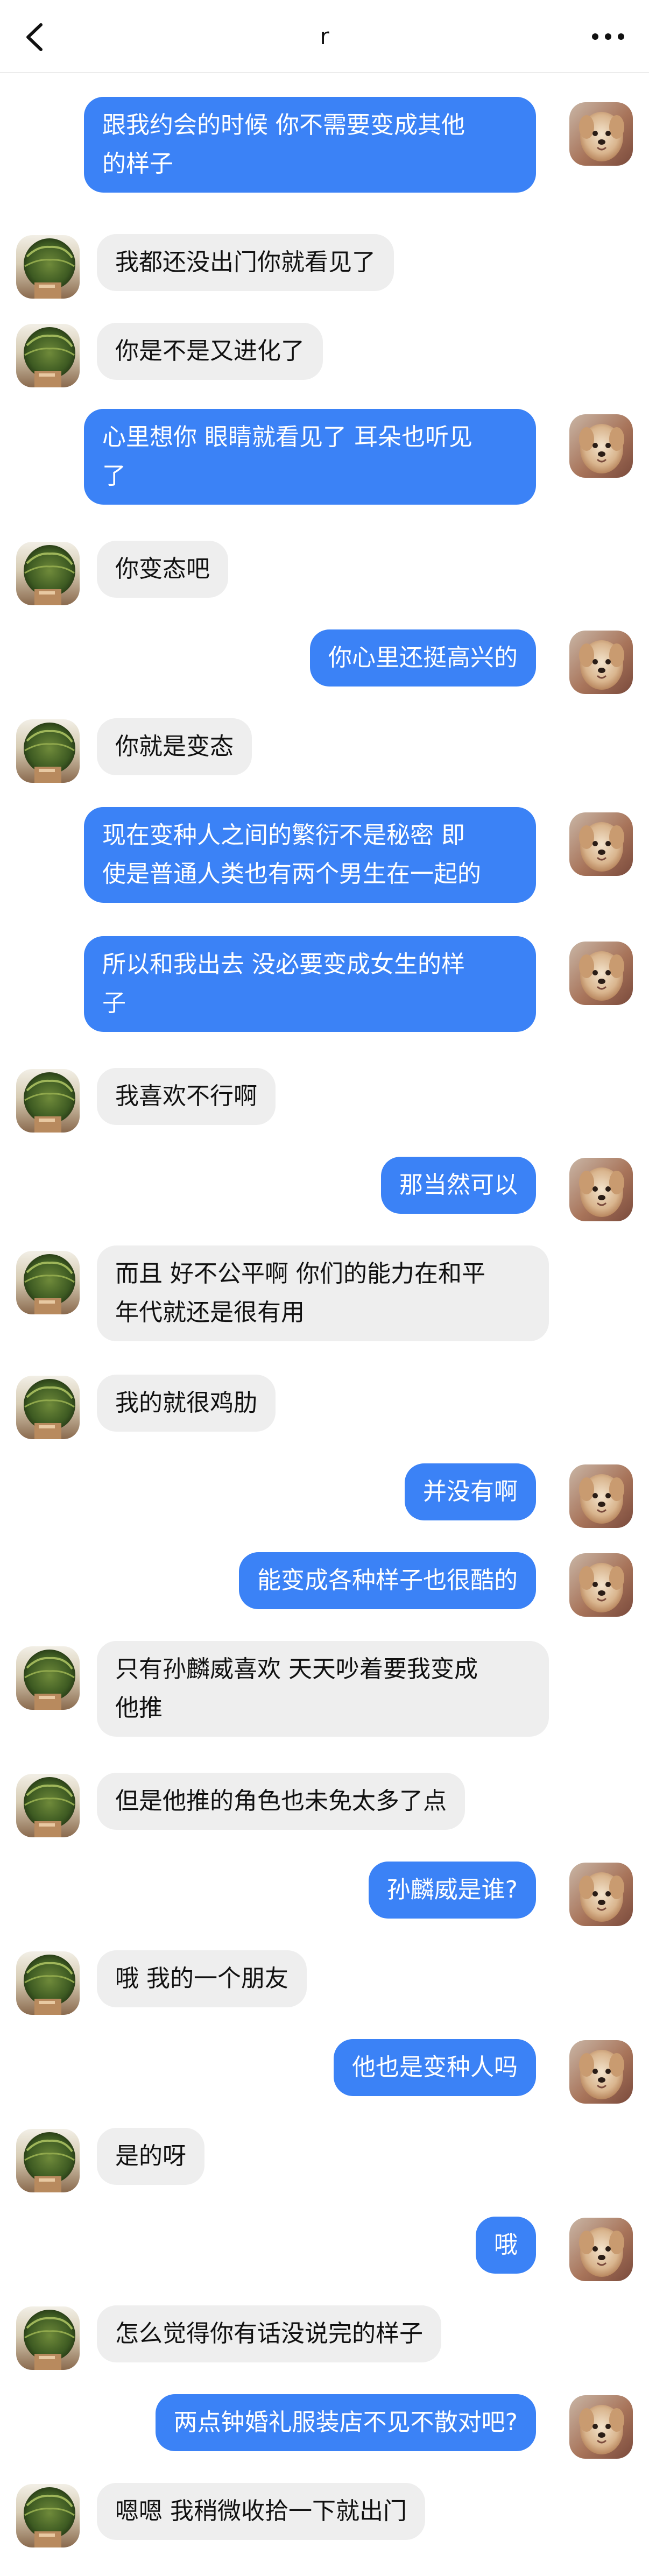 The height and width of the screenshot is (2576, 649). I want to click on message-text-line: 嗯嗯 我稍微收拾一下就出门, so click(261, 2511).